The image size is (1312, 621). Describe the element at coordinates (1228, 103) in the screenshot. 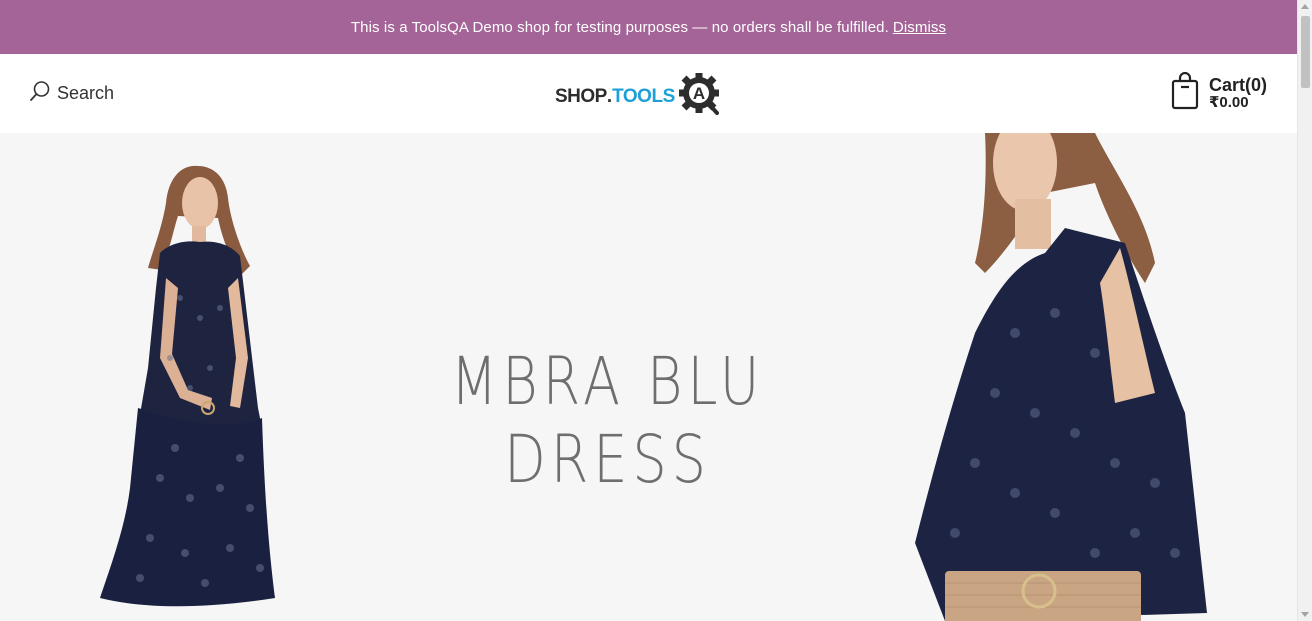

I see `cart-total: ₹0.00` at that location.